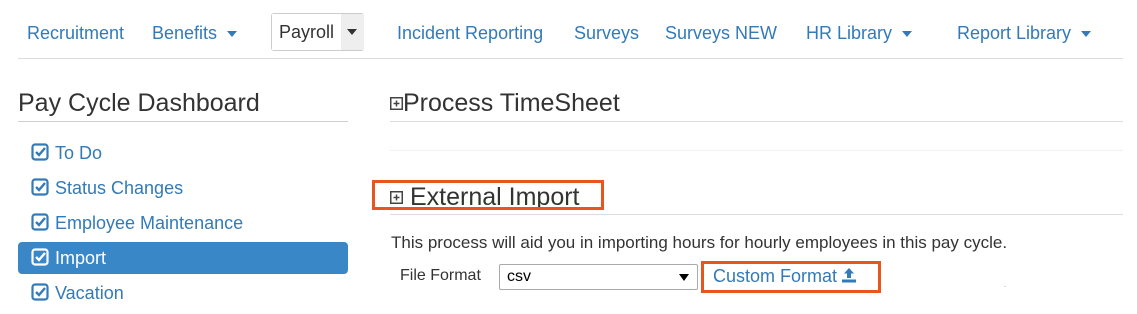  Describe the element at coordinates (1014, 33) in the screenshot. I see `nav-report-library-label: Report Library` at that location.